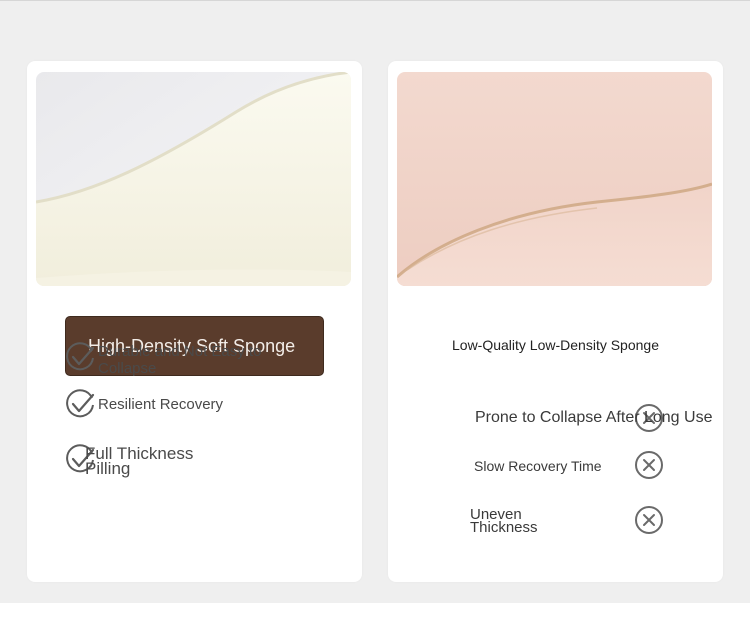 The width and height of the screenshot is (750, 641). I want to click on feature-label: Durable and Not Easy to Collapse, so click(180, 360).